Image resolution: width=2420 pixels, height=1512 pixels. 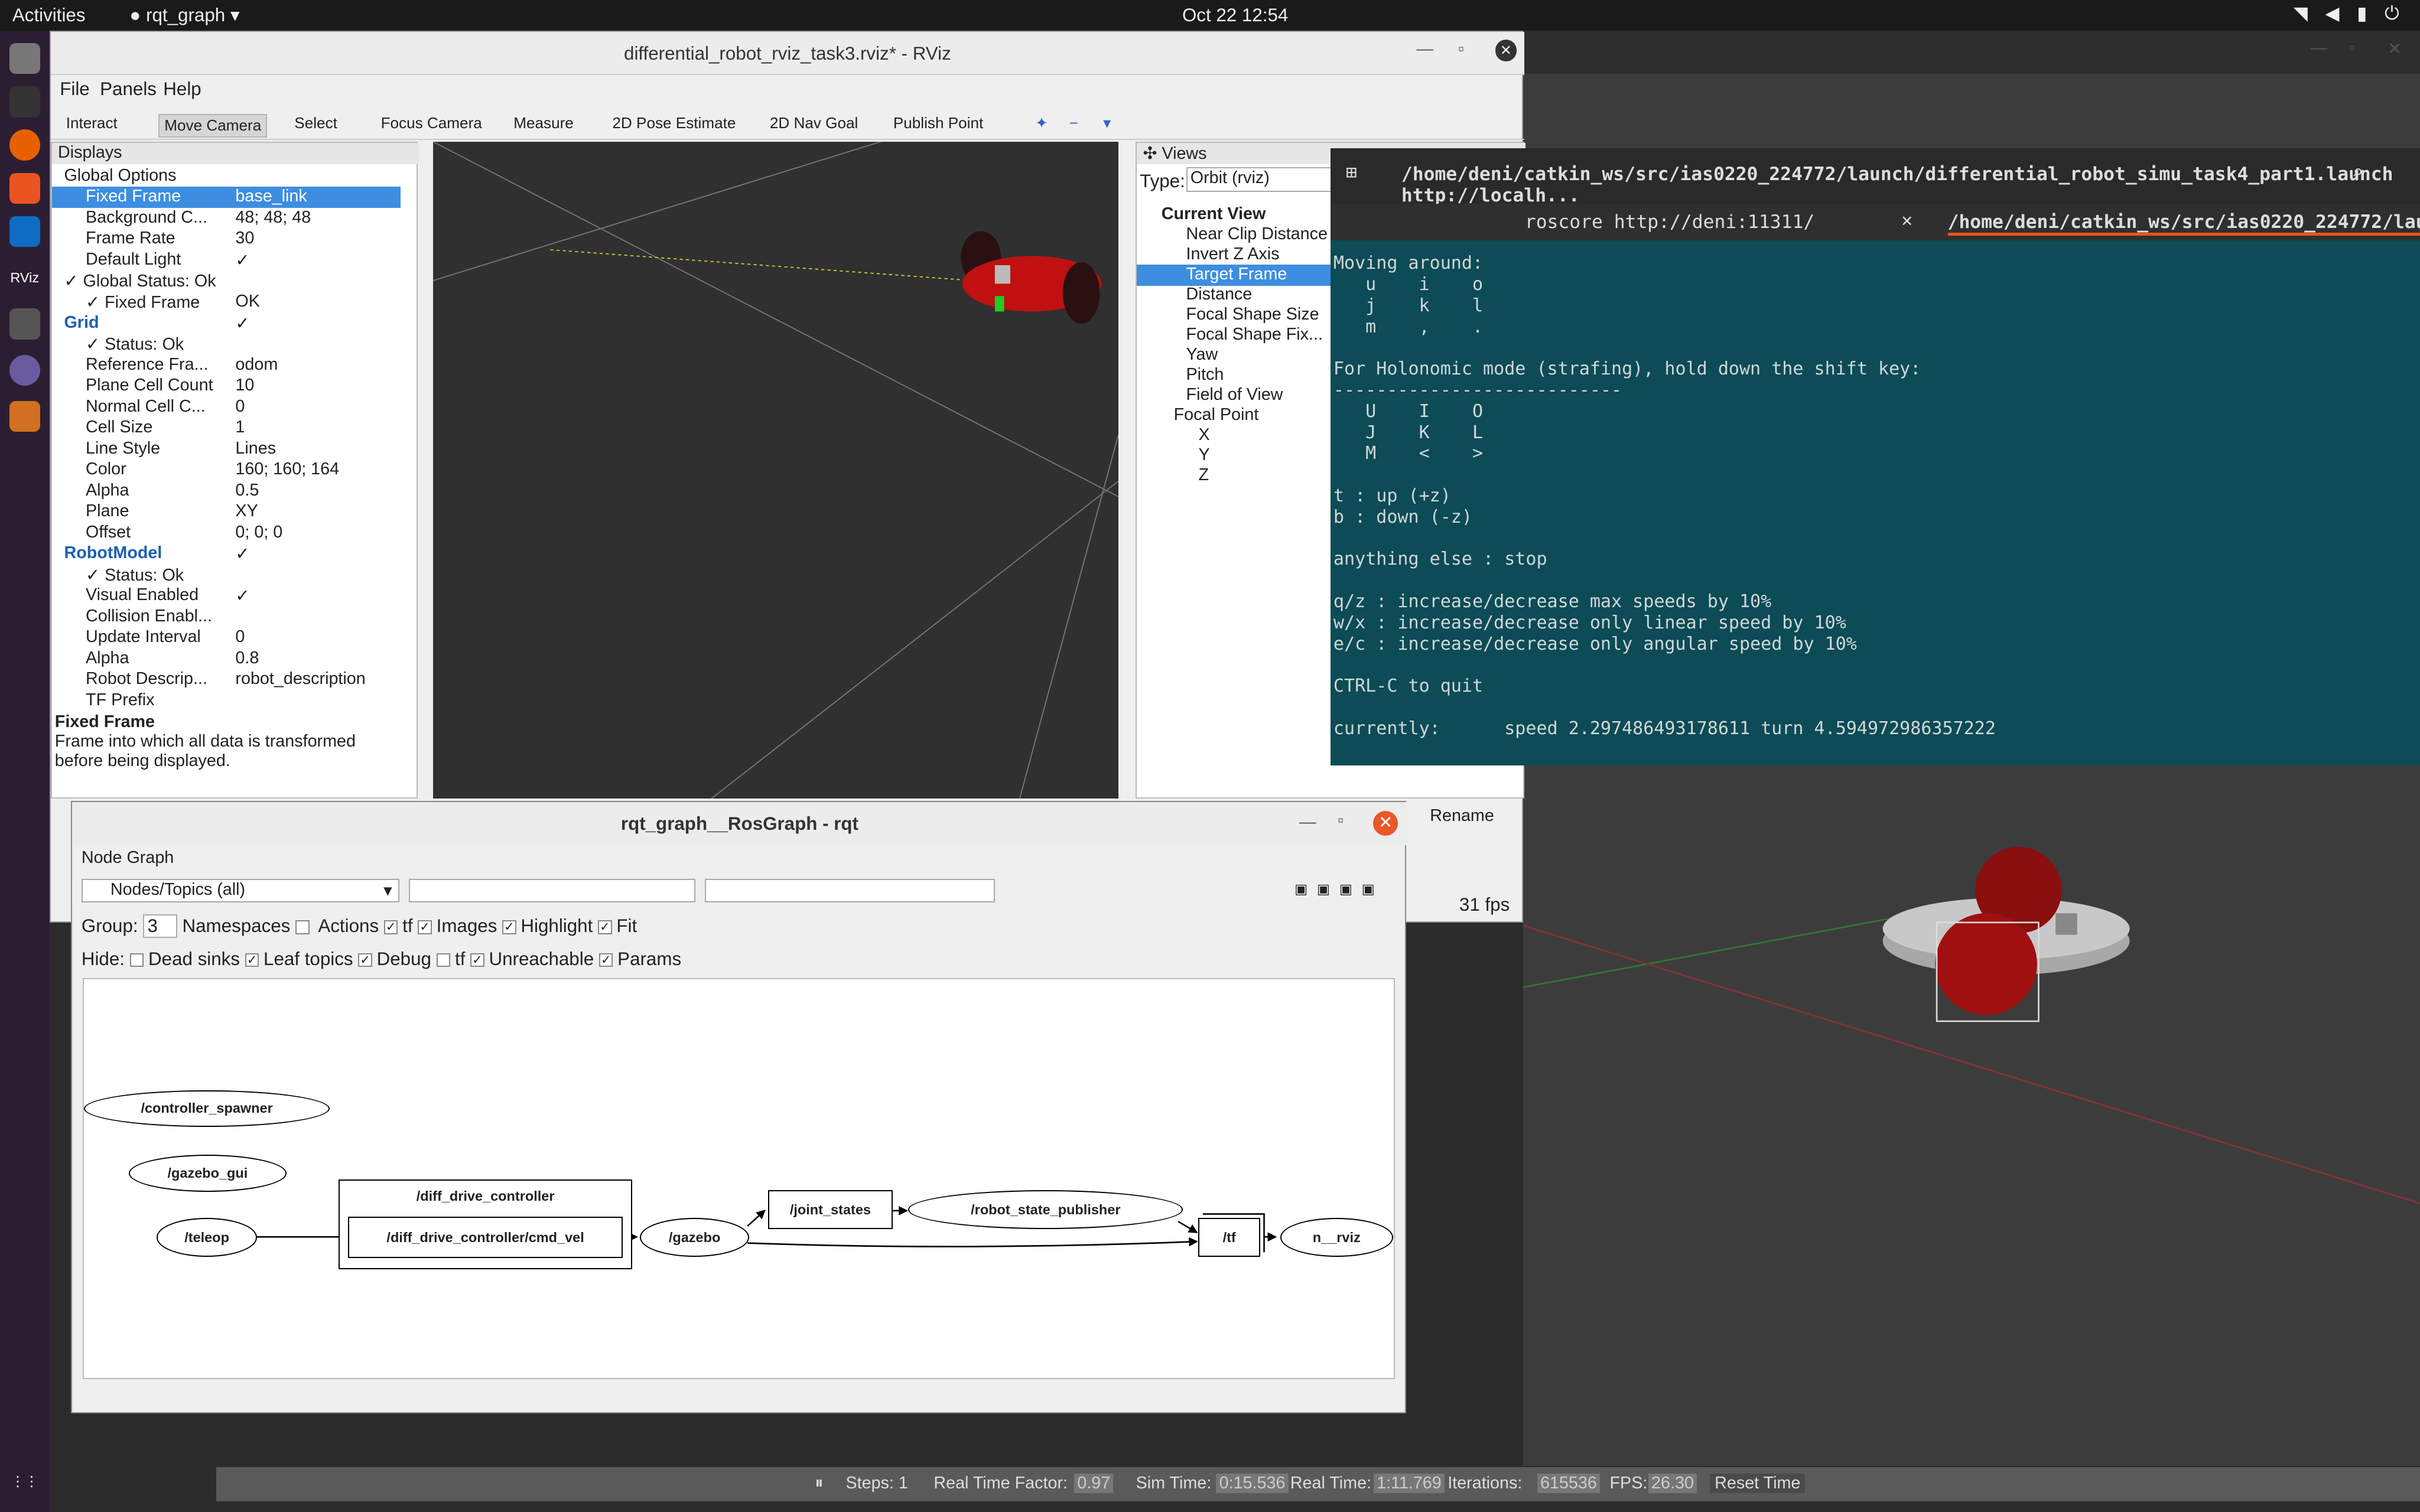 I want to click on topic-cmd-vel: /diff_drive_controller/cmd_vel, so click(x=485, y=1237).